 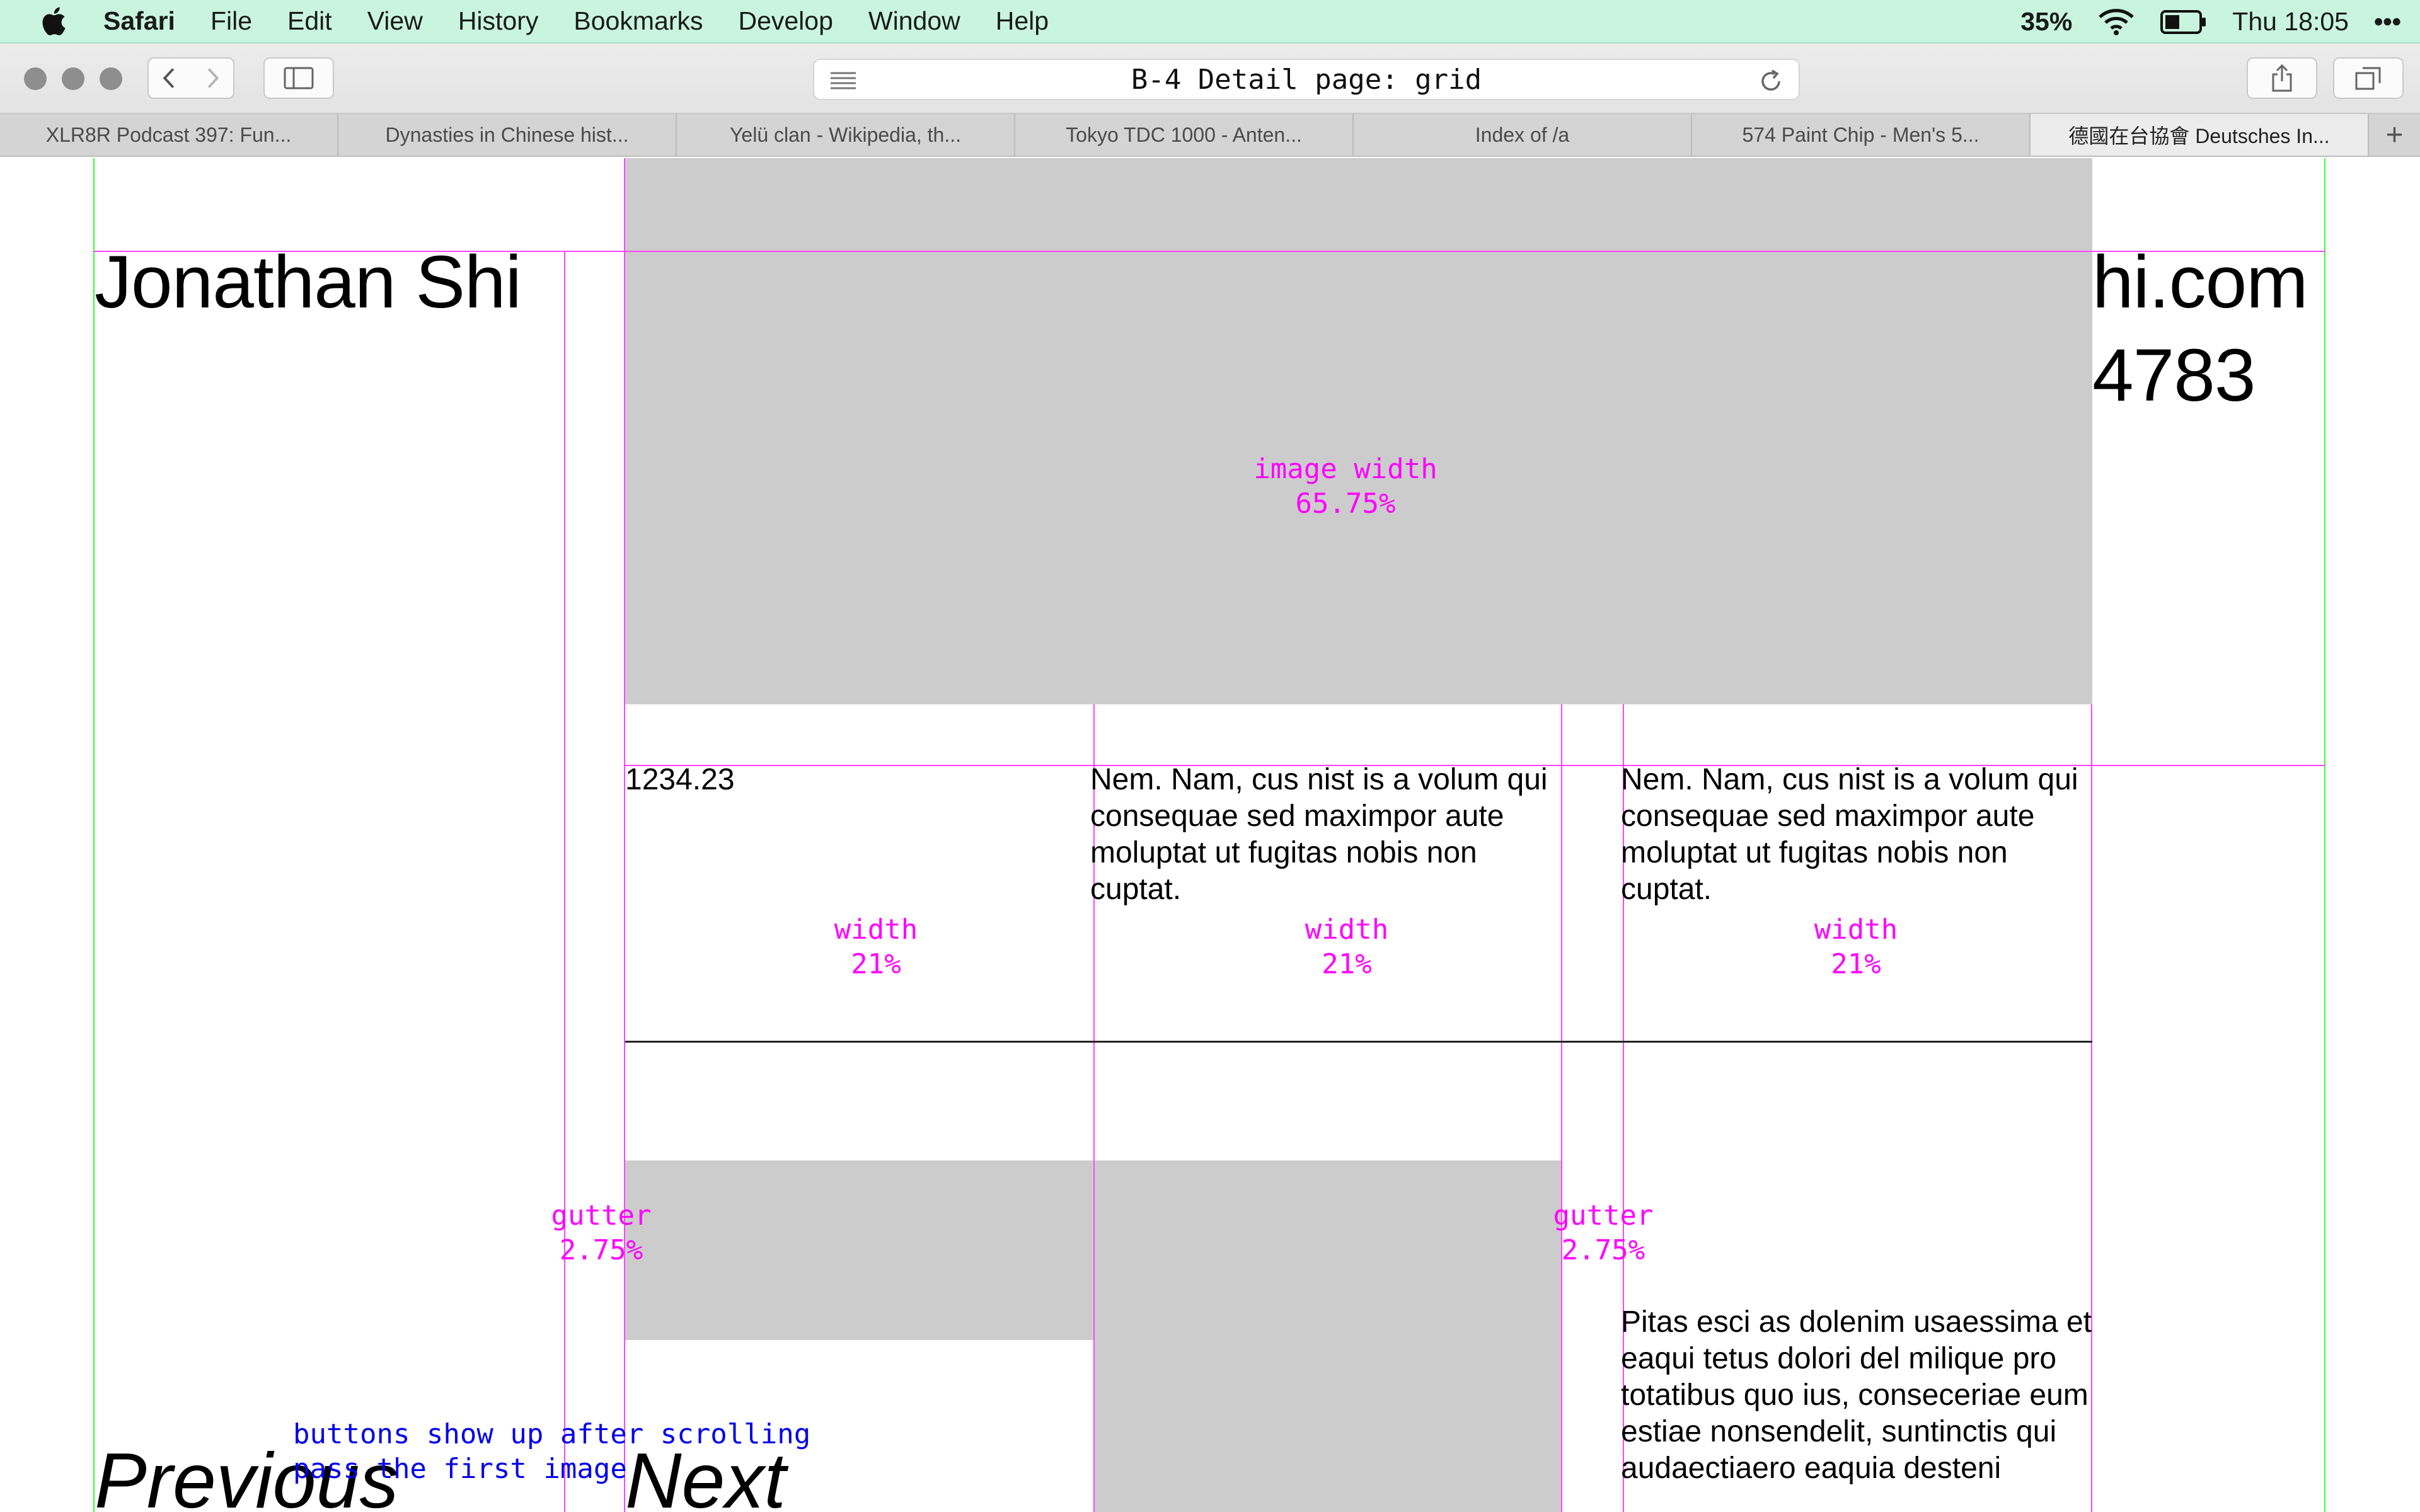 What do you see at coordinates (73, 78) in the screenshot?
I see `window-minimize-button` at bounding box center [73, 78].